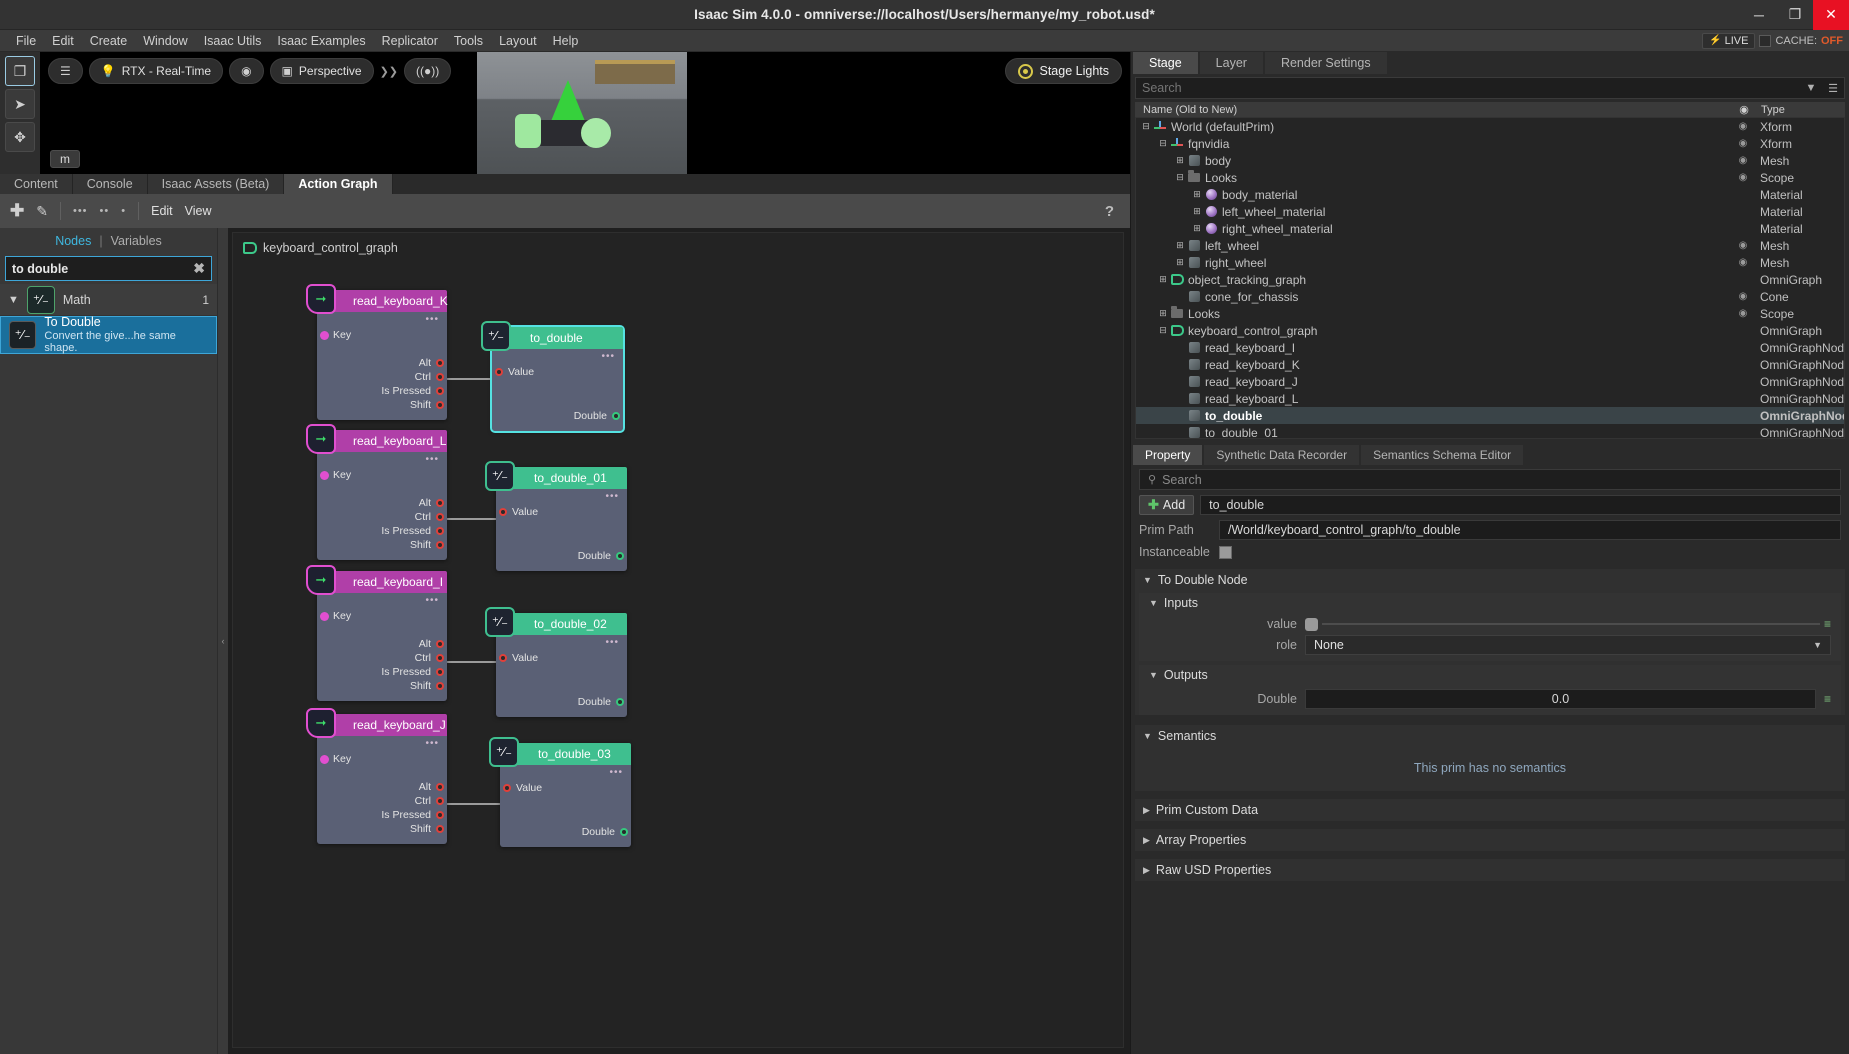 Image resolution: width=1849 pixels, height=1054 pixels. What do you see at coordinates (1490, 143) in the screenshot?
I see `stage-tree-row: ⊟ fqnvidia ◉ Xform` at bounding box center [1490, 143].